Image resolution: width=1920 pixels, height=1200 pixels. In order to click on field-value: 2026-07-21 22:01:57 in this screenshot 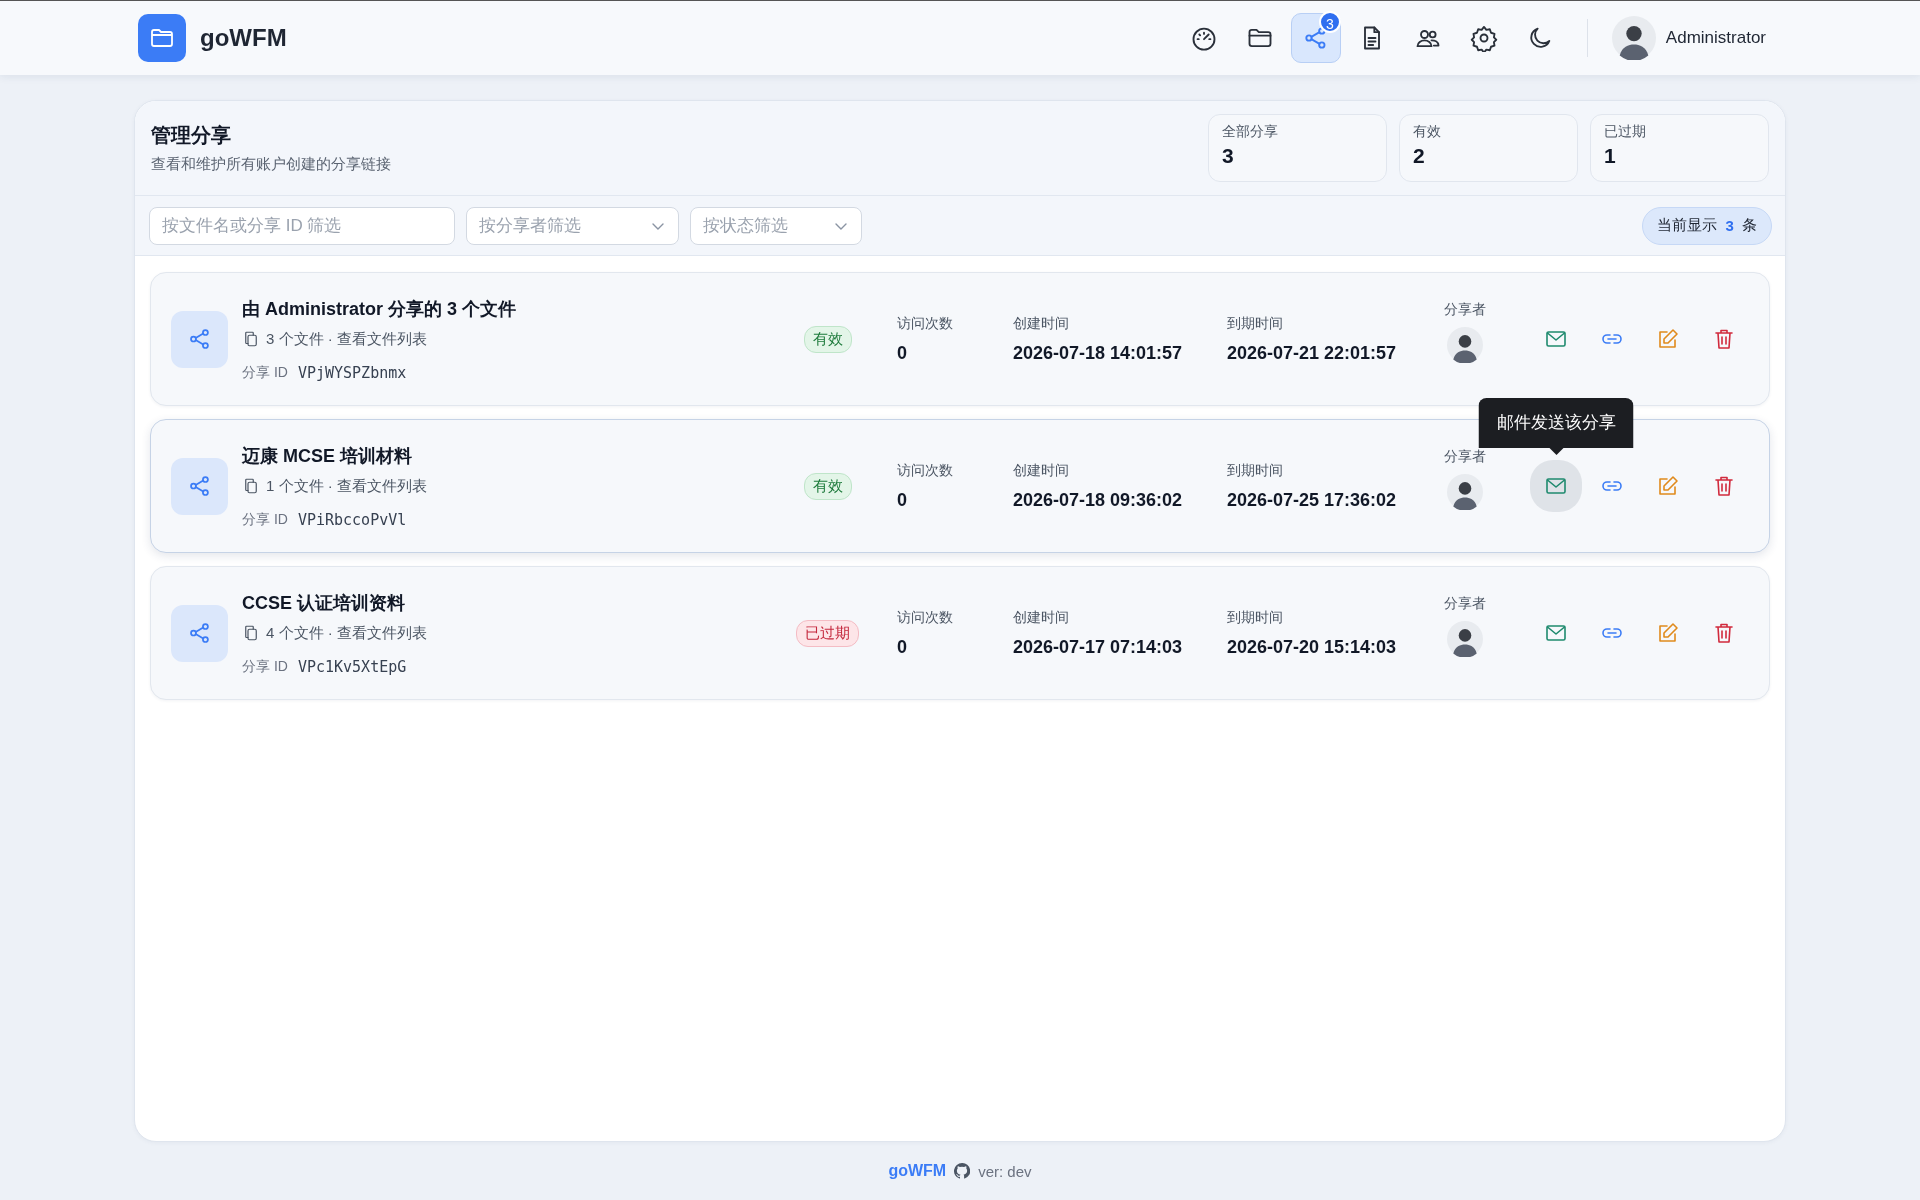, I will do `click(1312, 353)`.